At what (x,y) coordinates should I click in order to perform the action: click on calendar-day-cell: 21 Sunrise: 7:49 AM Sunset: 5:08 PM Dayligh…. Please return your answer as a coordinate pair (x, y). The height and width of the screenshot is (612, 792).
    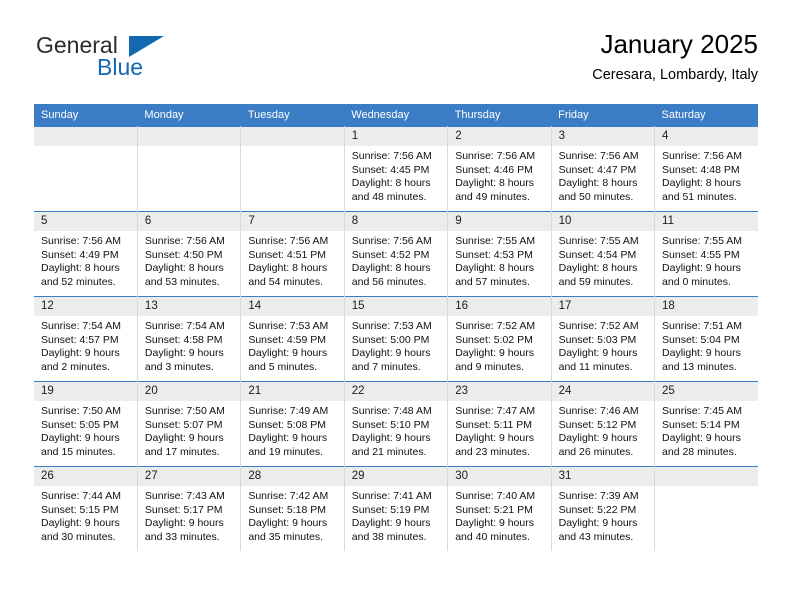
    Looking at the image, I should click on (292, 424).